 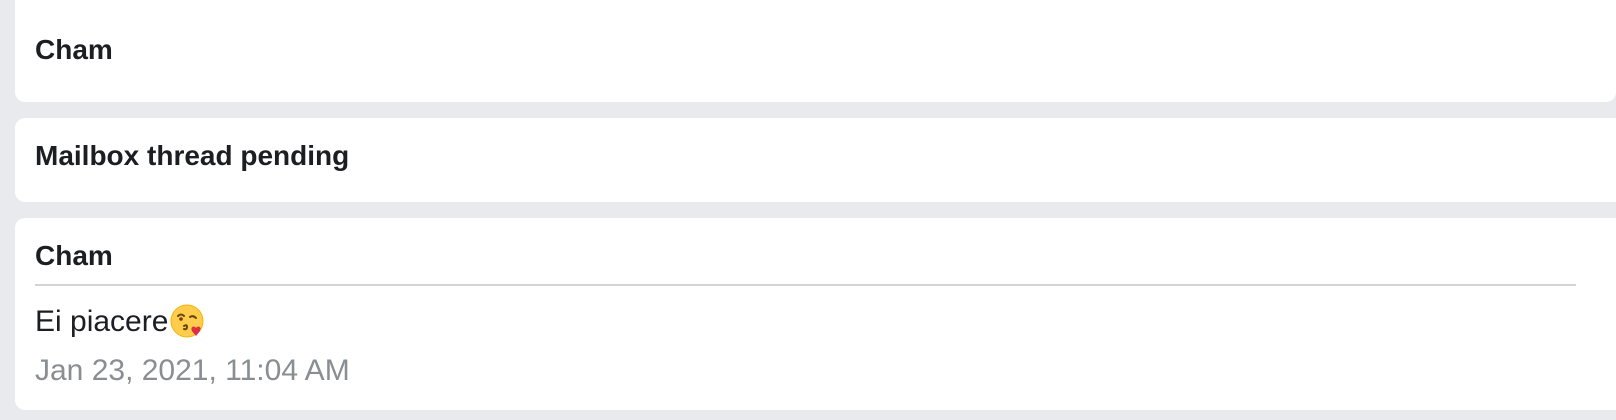 I want to click on face-blowing-kiss-icon, so click(x=187, y=321).